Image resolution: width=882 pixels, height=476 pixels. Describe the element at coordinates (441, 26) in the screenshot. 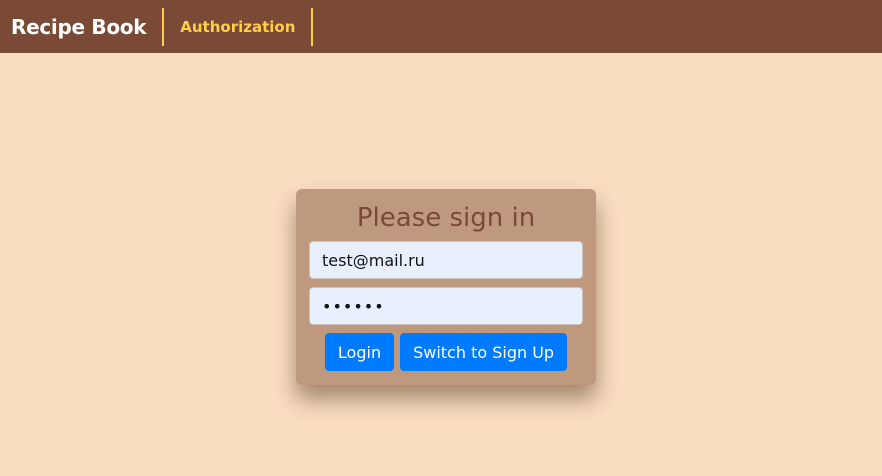

I see `navbar: Recipe Book Authorization` at that location.